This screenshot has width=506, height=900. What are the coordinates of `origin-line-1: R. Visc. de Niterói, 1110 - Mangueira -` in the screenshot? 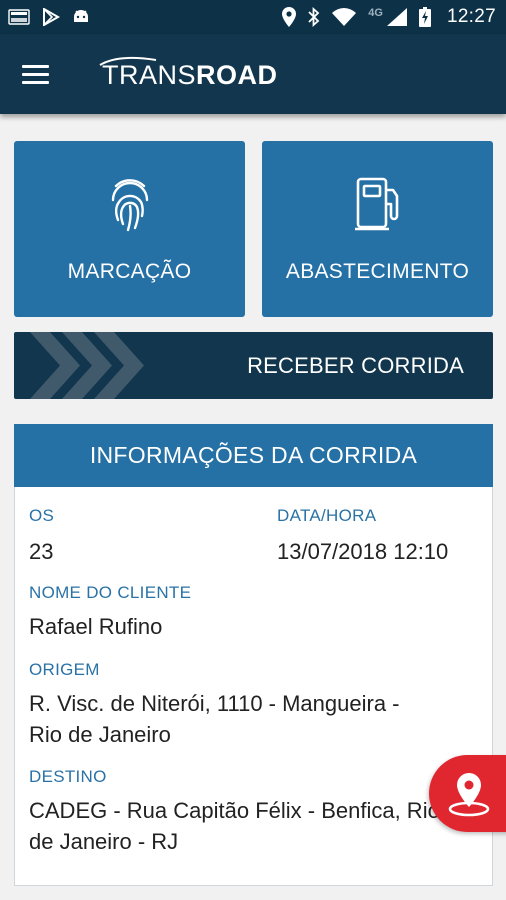 It's located at (214, 703).